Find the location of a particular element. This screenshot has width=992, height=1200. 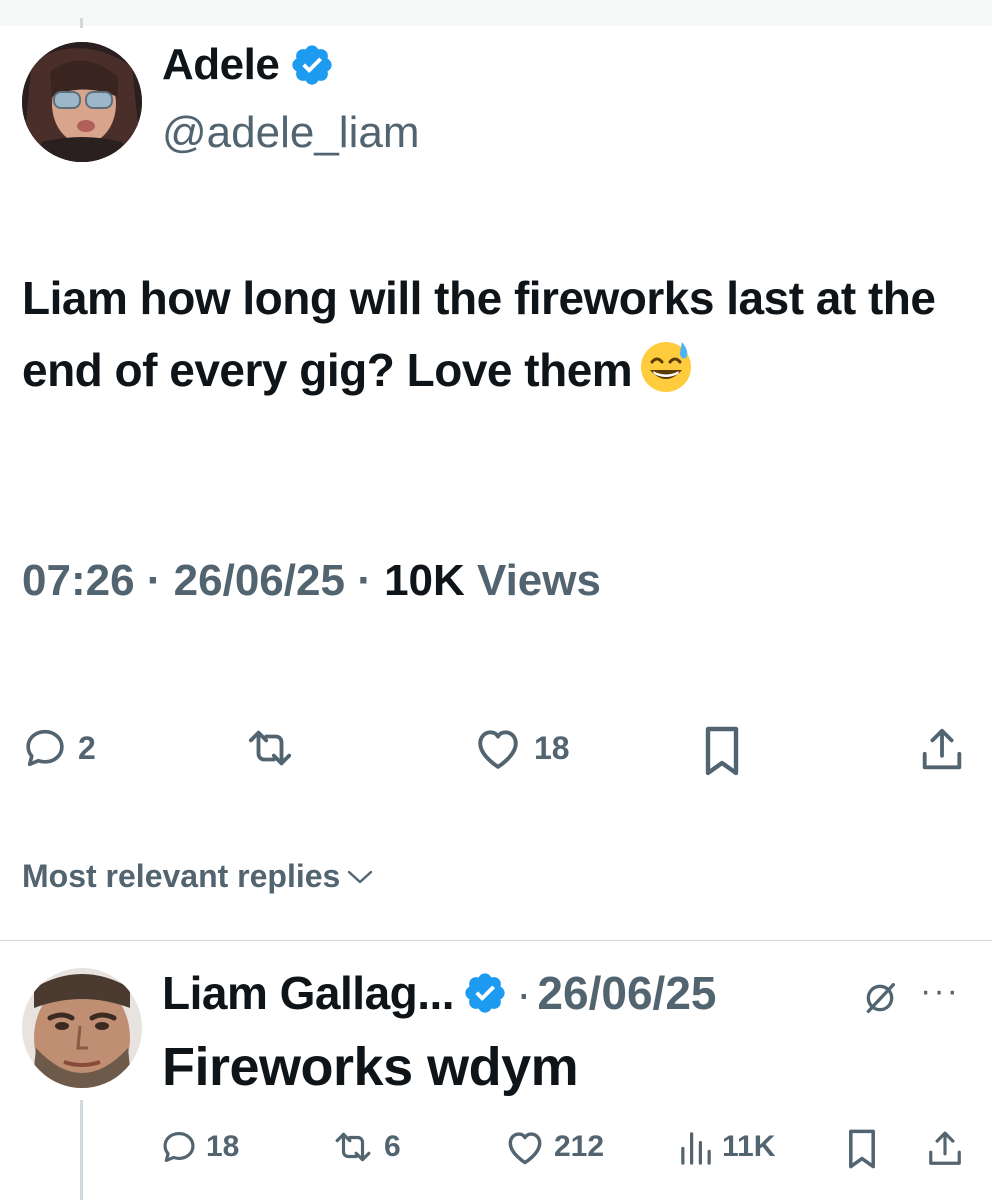

reply-bookmark-button is located at coordinates (862, 1149).